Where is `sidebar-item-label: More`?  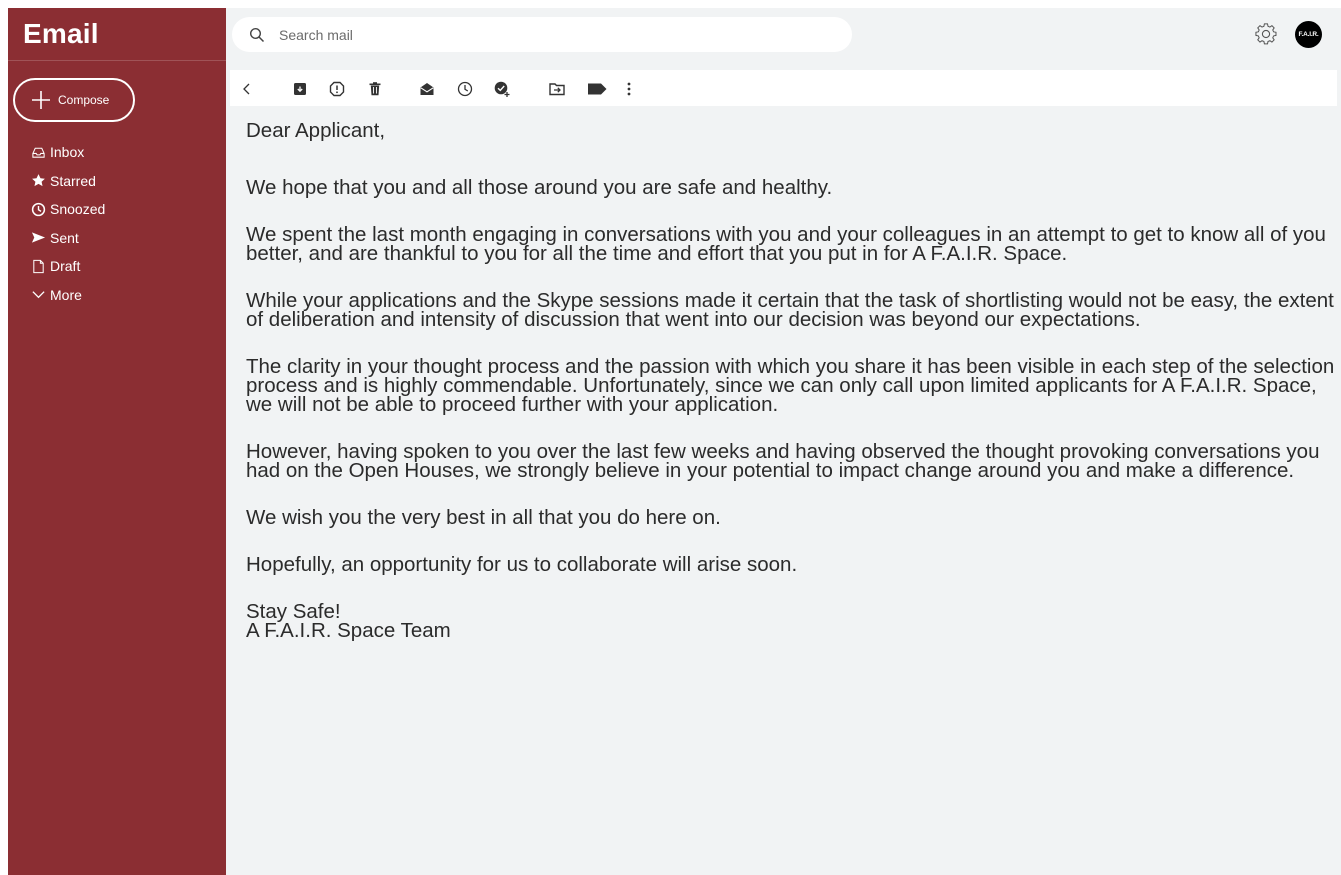
sidebar-item-label: More is located at coordinates (66, 294).